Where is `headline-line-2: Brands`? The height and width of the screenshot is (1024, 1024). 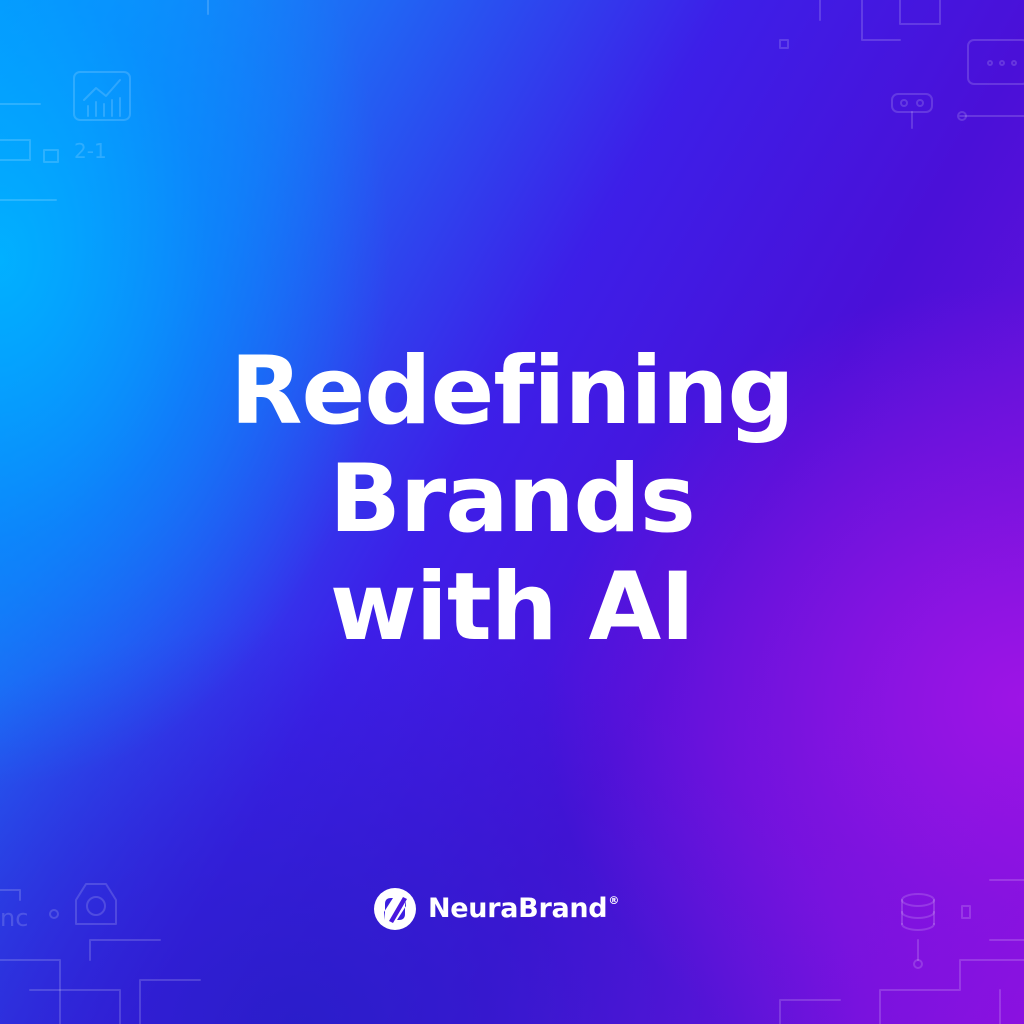
headline-line-2: Brands is located at coordinates (512, 500).